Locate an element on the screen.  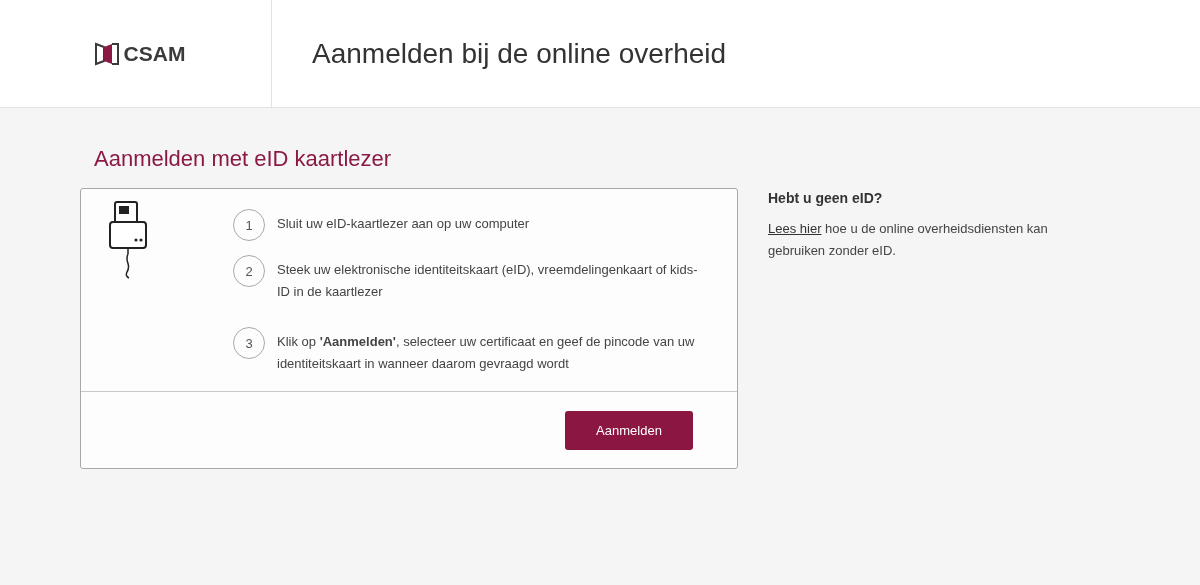
page-title: Aanmelden bij de online overheid is located at coordinates (519, 53).